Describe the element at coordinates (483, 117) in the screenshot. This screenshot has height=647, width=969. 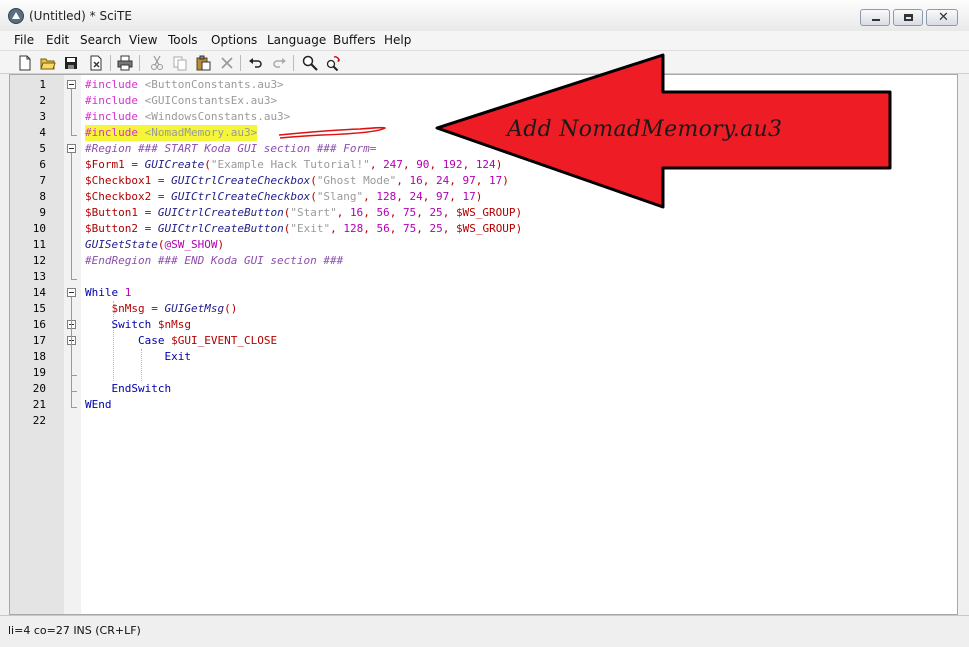
I see `code-line: 3 #include <WindowsConstants.au3>` at that location.